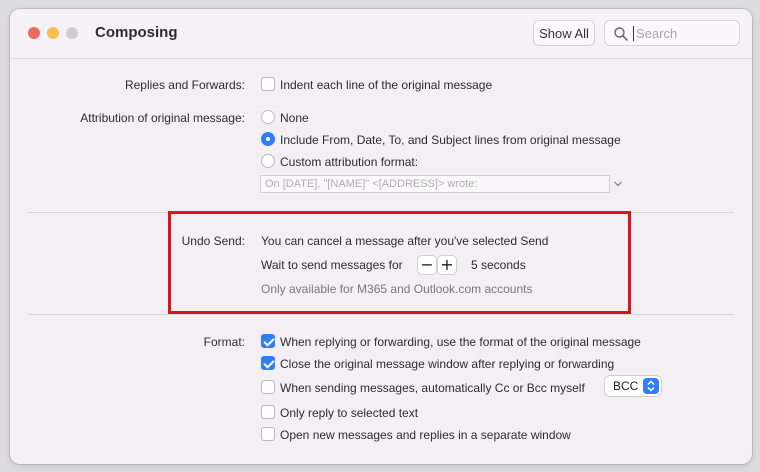 This screenshot has width=760, height=472. I want to click on attribution-label: Attribution of original message:, so click(162, 118).